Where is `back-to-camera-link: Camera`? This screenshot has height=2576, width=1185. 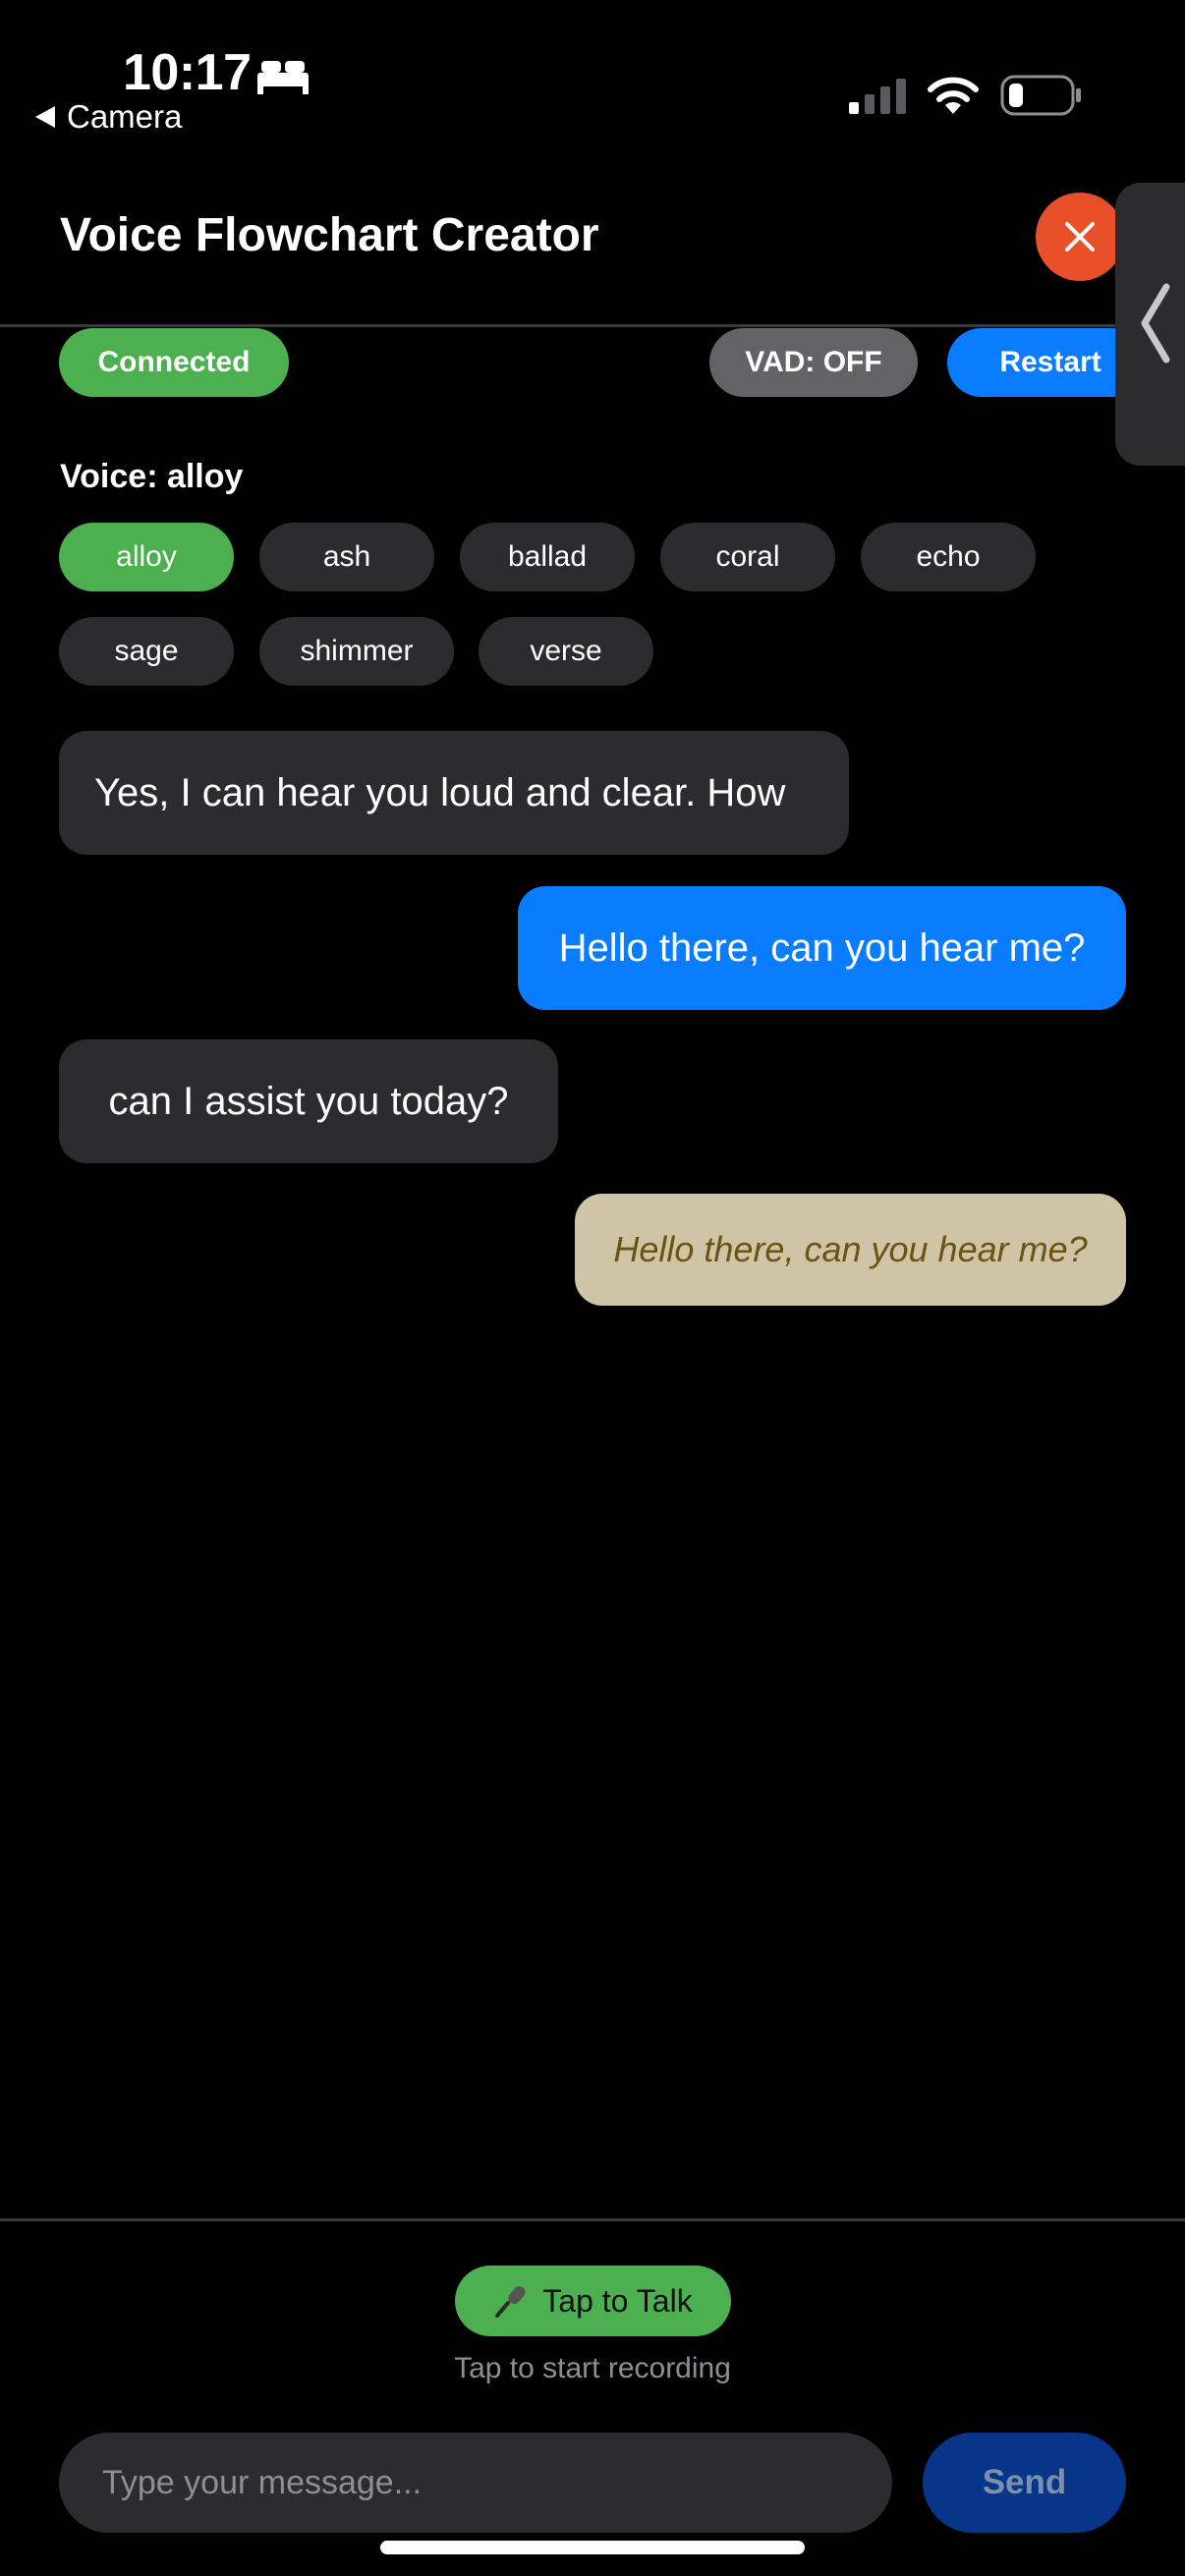 back-to-camera-link: Camera is located at coordinates (108, 117).